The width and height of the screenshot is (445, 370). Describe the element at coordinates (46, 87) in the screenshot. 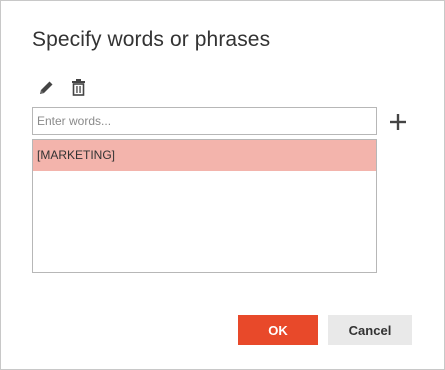

I see `pencil-icon` at that location.